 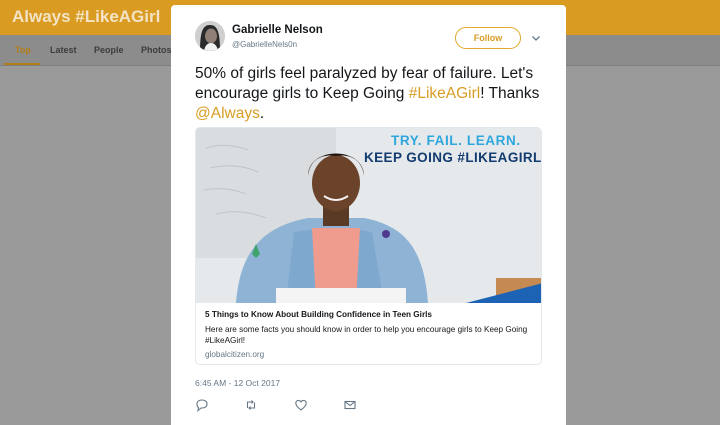 I want to click on mention-link: @Always, so click(x=227, y=113).